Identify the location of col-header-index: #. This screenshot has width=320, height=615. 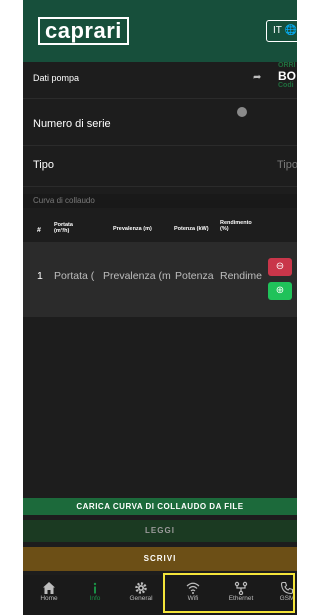
(39, 230).